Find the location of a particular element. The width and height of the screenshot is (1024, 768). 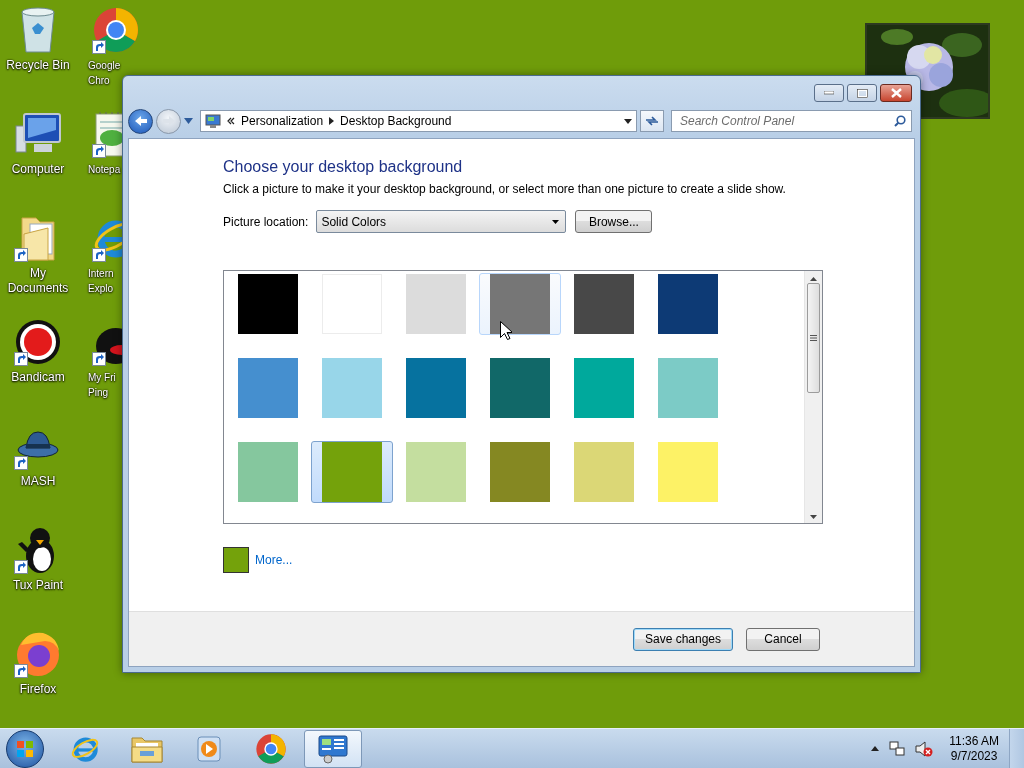

clock: 11:36 AM 9/7/2023 is located at coordinates (974, 748).